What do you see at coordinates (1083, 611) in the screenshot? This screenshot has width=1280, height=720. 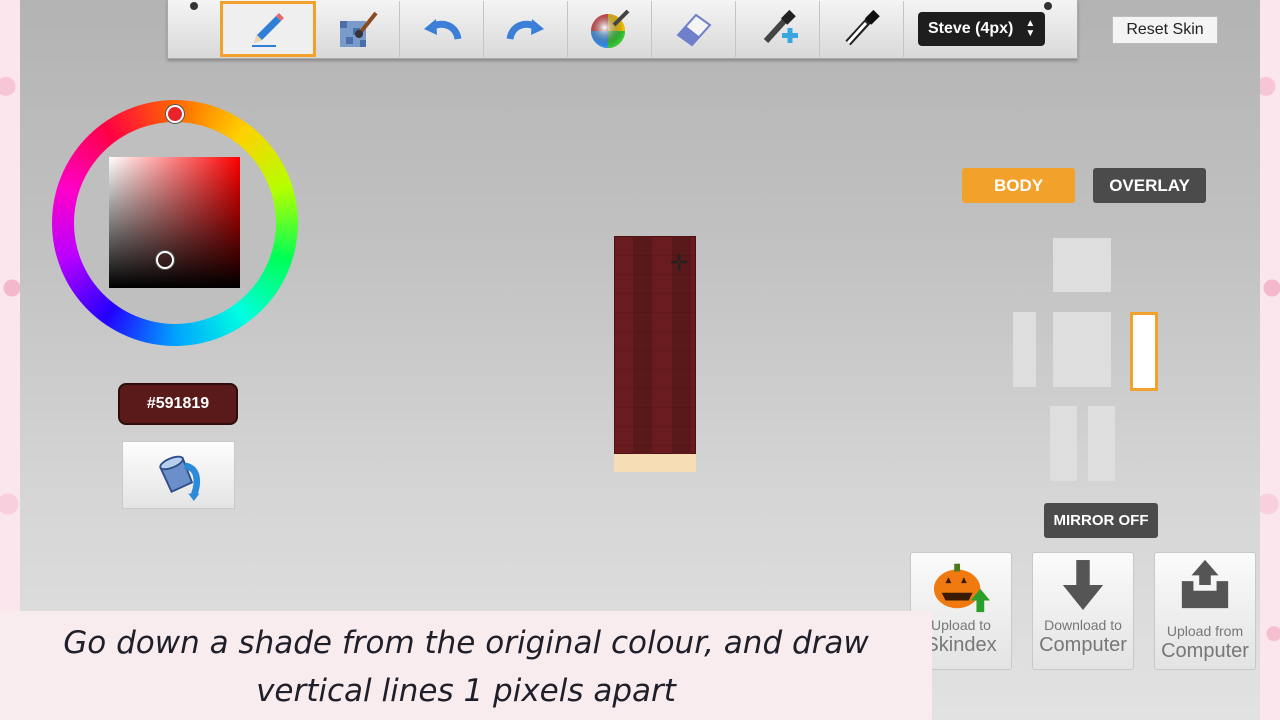 I see `download-to-computer-button: Download to Computer` at bounding box center [1083, 611].